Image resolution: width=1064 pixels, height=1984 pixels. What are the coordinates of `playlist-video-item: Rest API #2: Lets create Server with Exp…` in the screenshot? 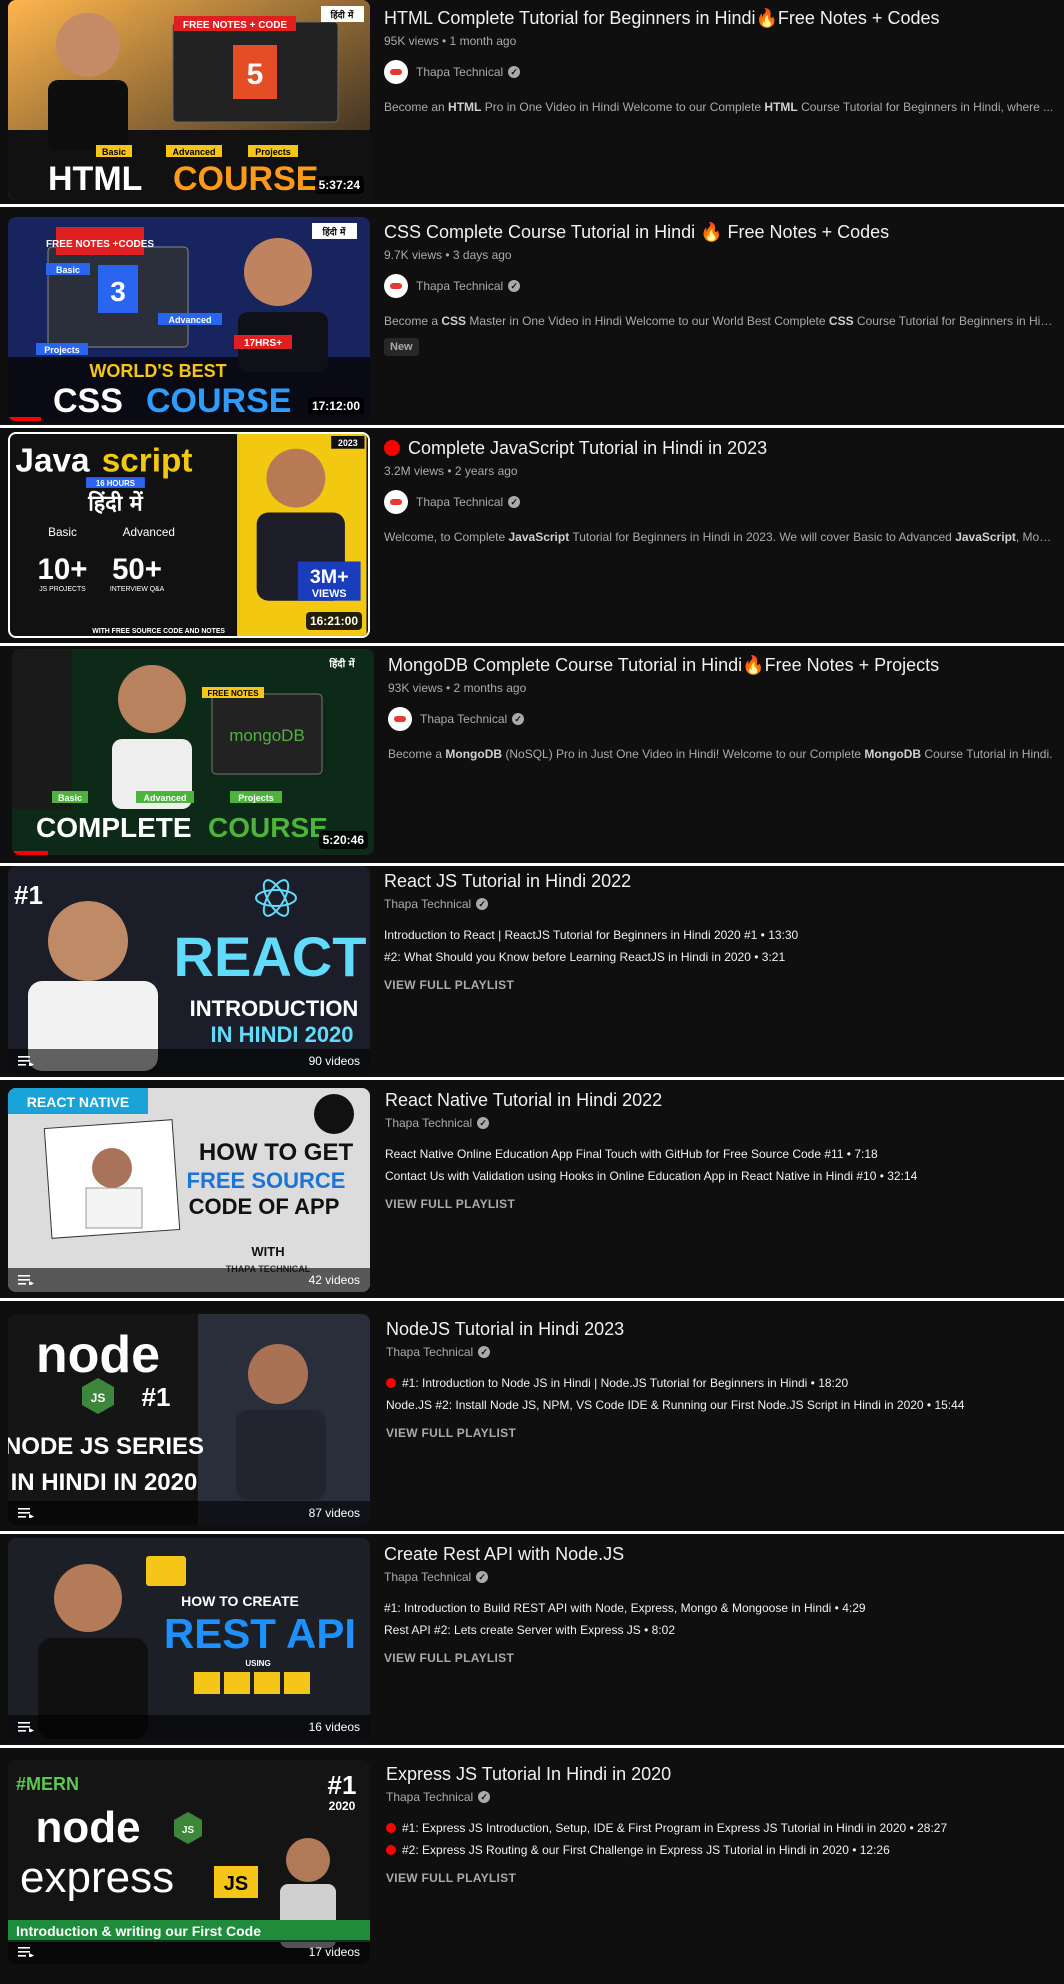 It's located at (720, 1630).